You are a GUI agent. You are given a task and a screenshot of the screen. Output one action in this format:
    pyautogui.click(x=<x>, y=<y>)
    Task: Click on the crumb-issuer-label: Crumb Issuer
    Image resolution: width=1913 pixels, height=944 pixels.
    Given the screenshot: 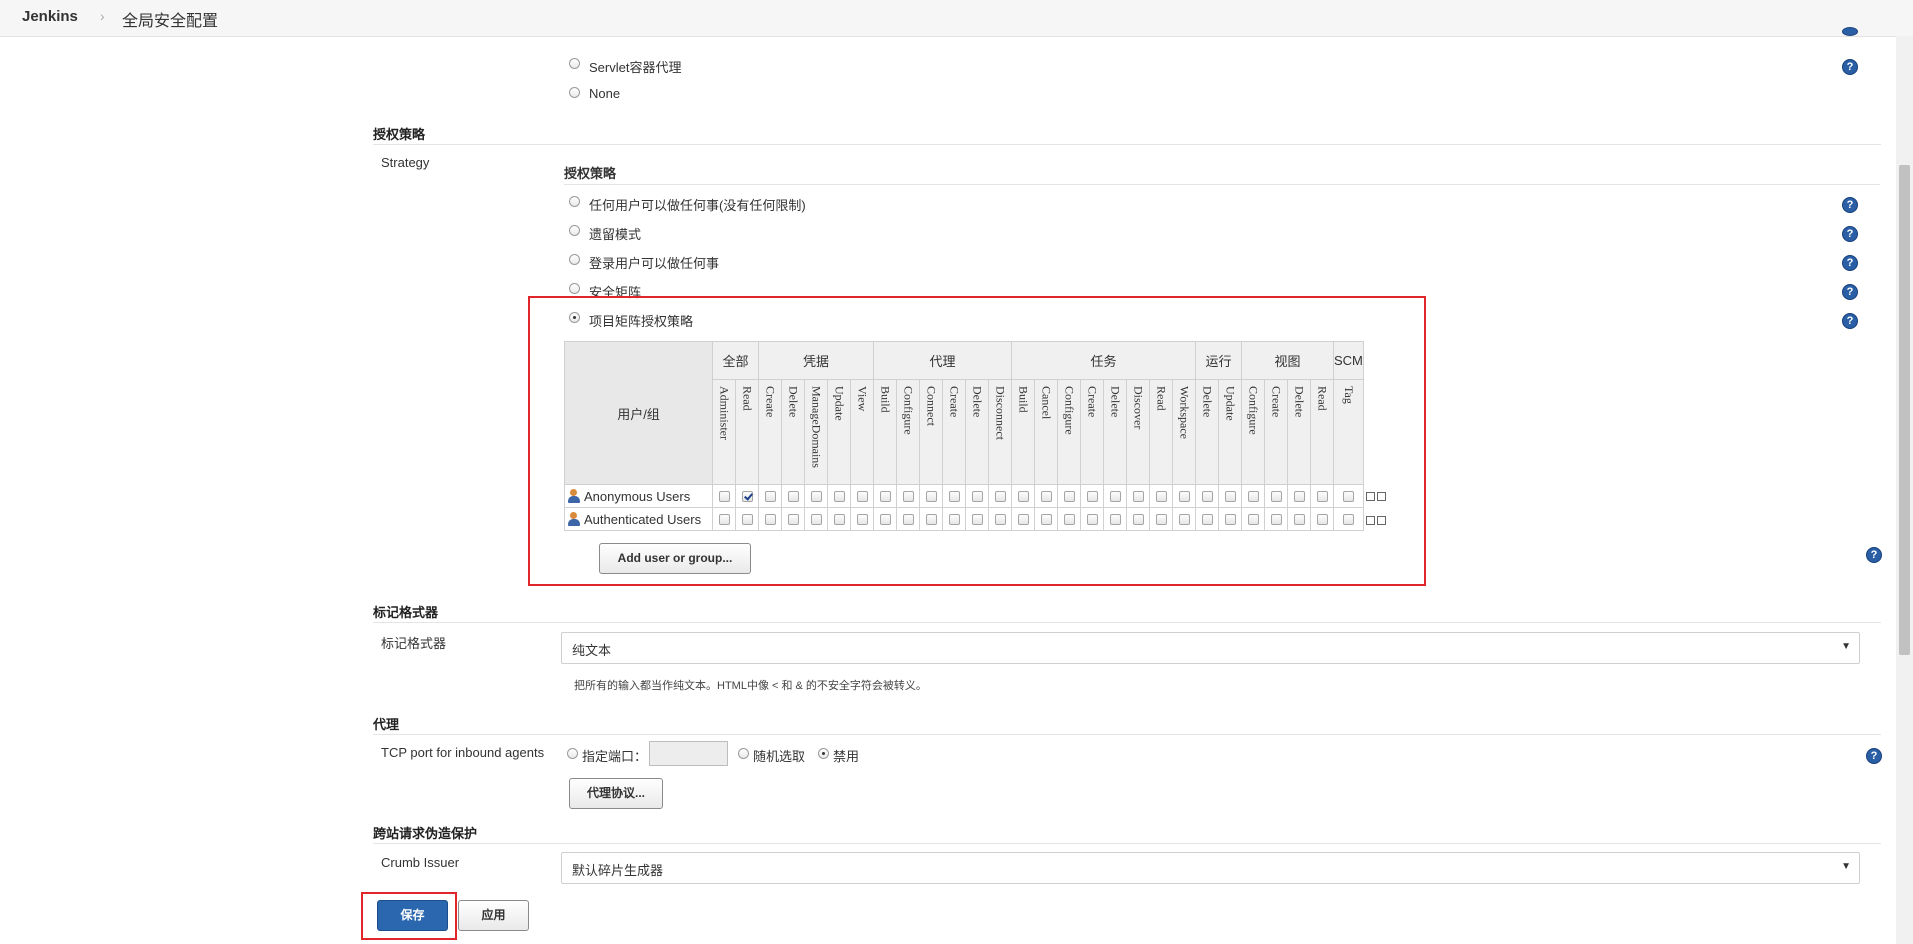 What is the action you would take?
    pyautogui.click(x=420, y=862)
    